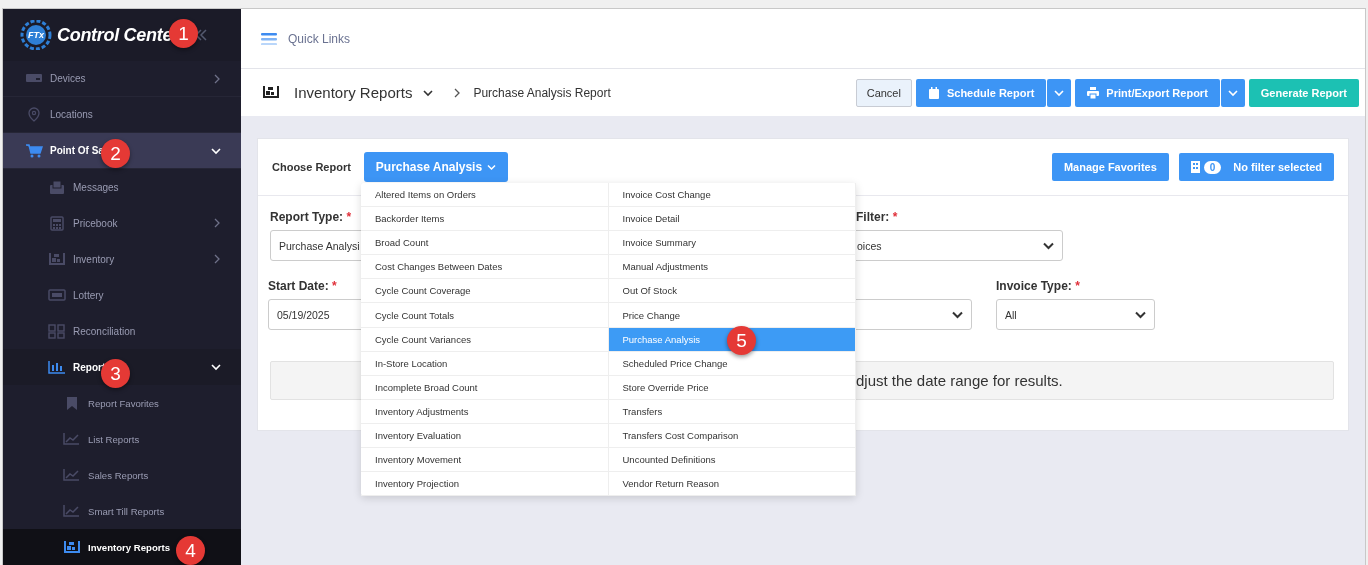  What do you see at coordinates (34, 114) in the screenshot?
I see `location-pin-icon` at bounding box center [34, 114].